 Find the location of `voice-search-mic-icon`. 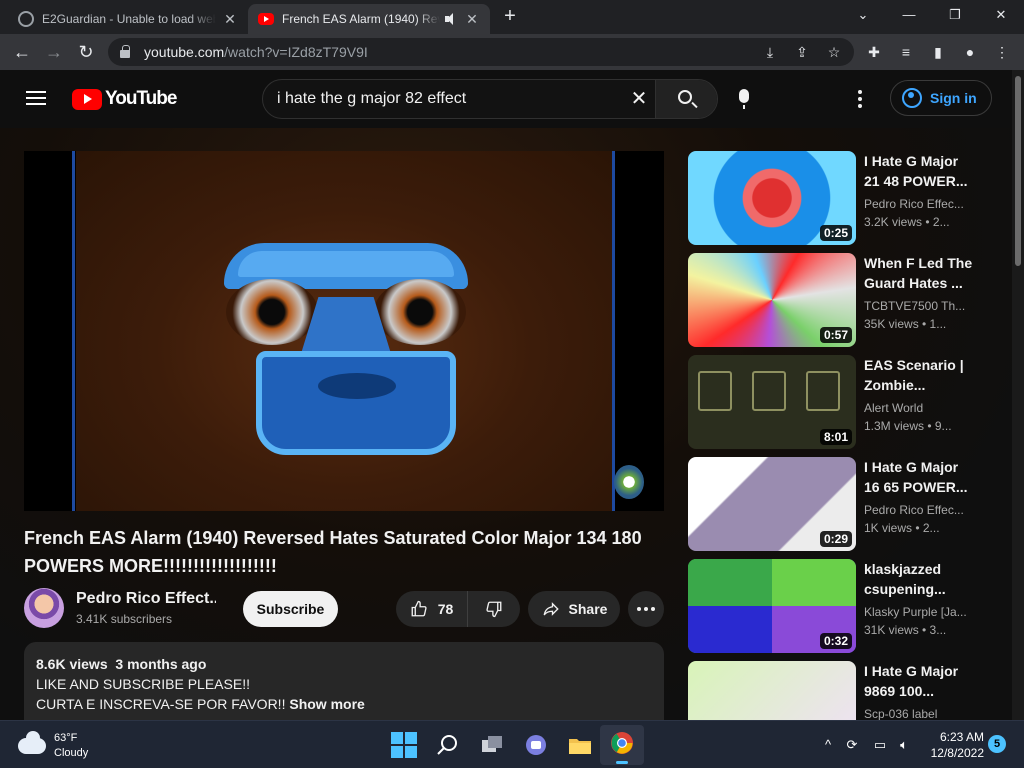

voice-search-mic-icon is located at coordinates (744, 99).